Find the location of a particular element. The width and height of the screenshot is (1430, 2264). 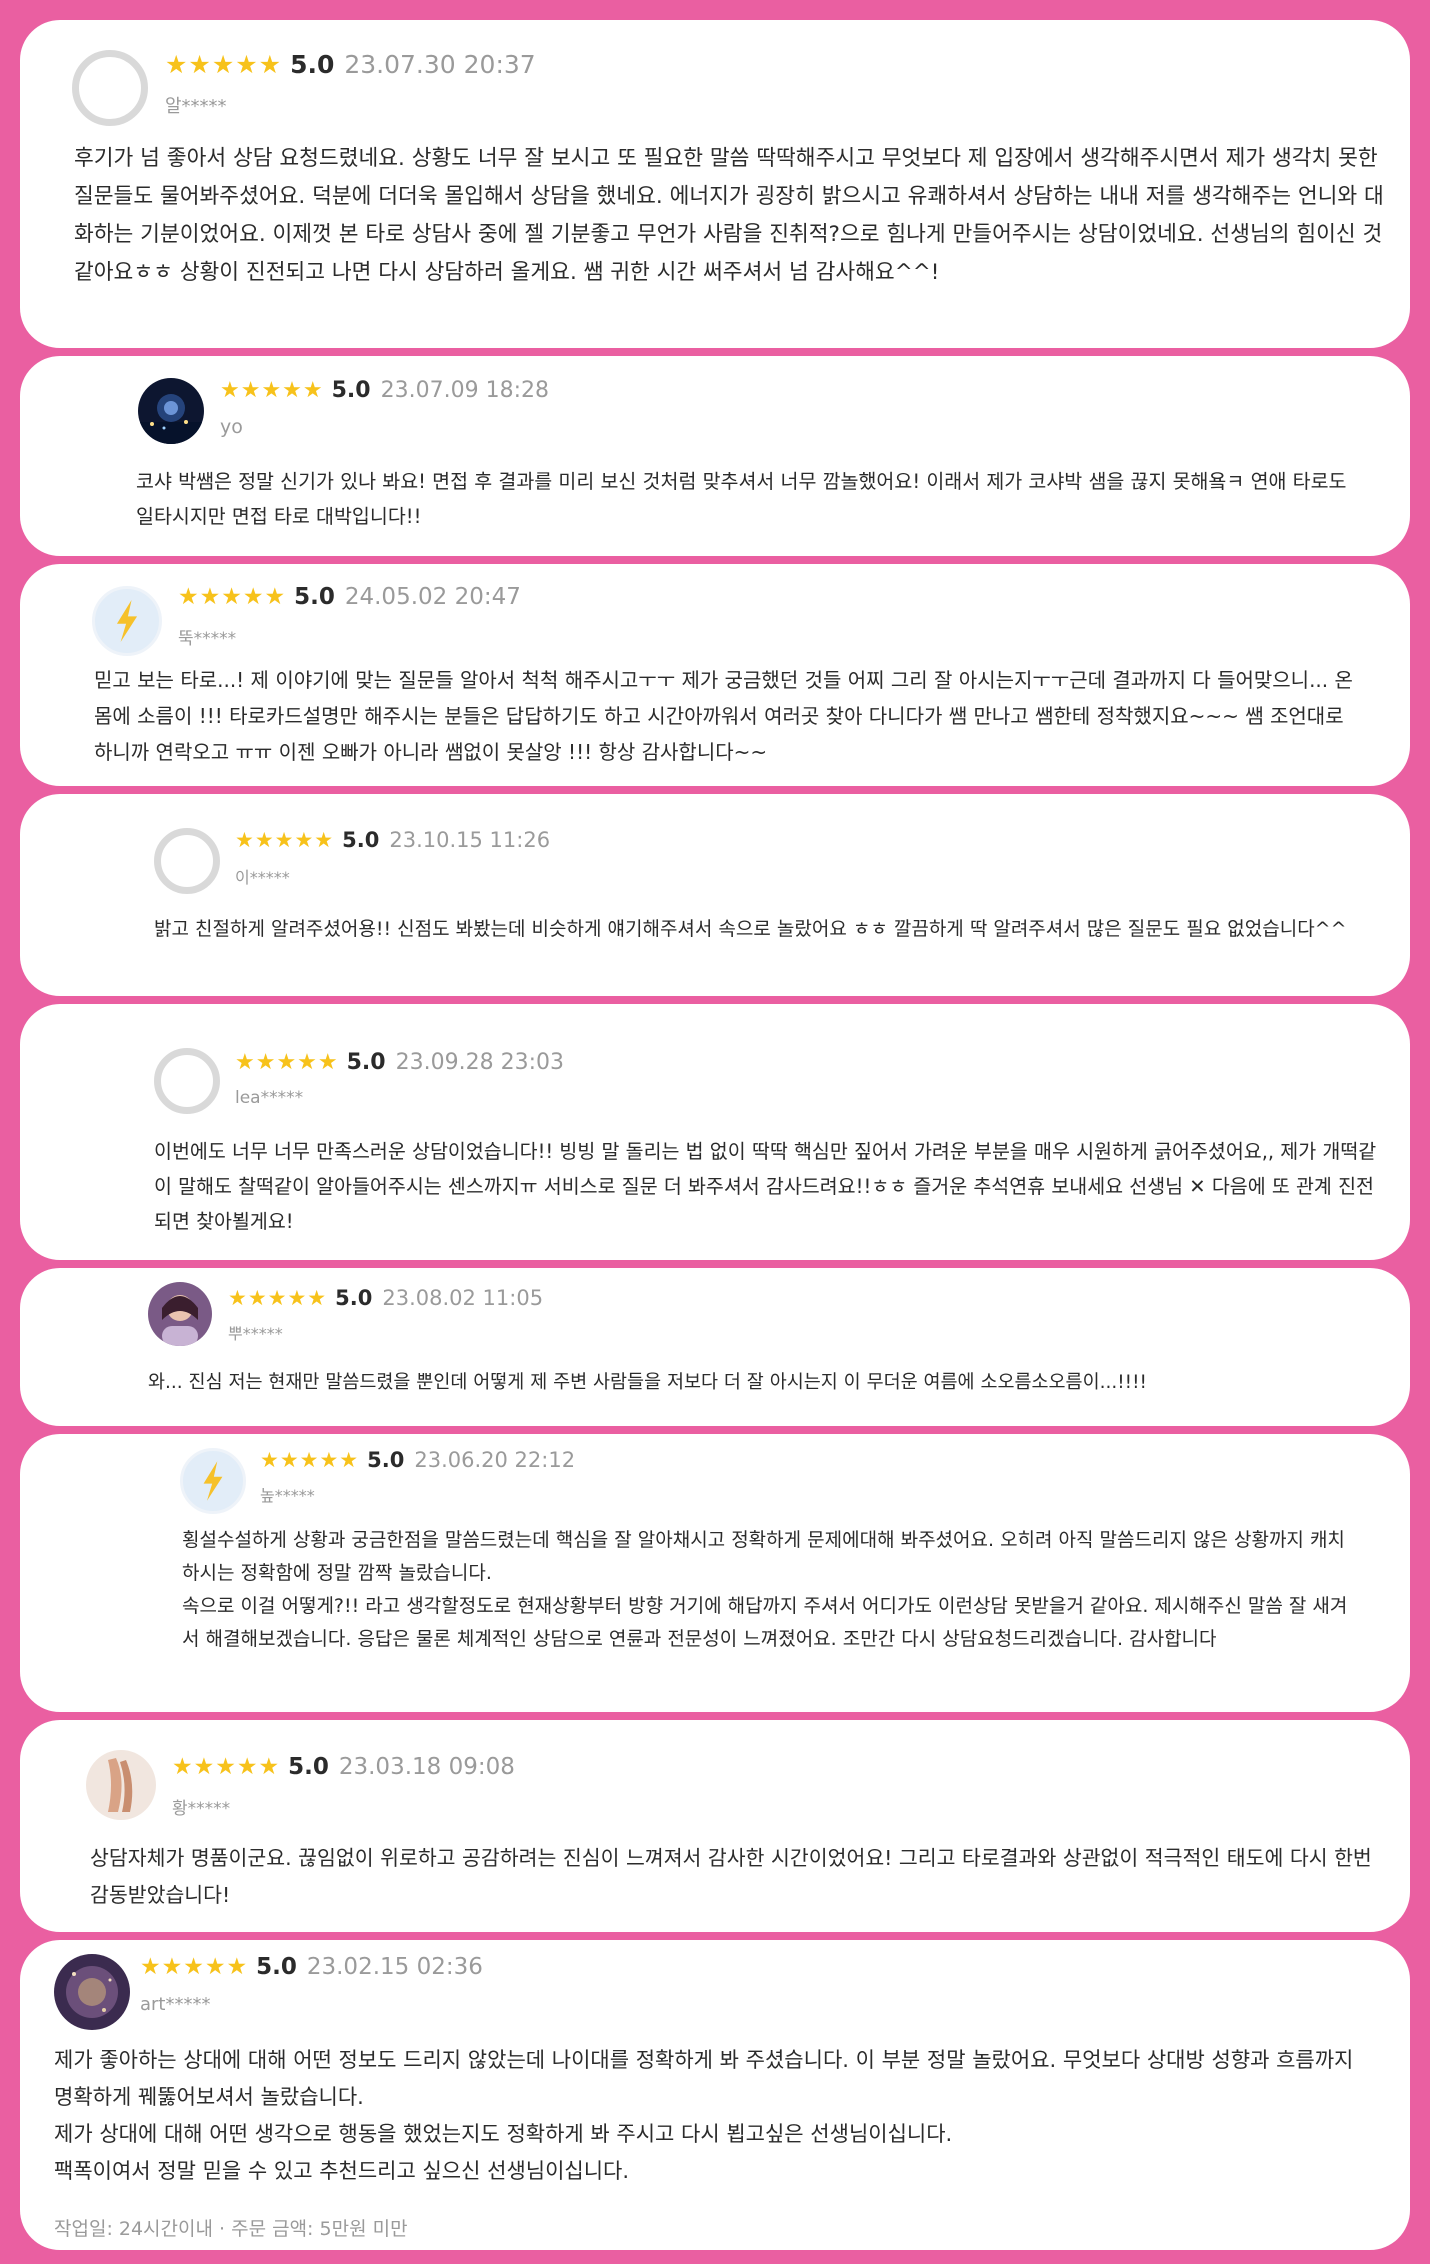

reviewer-name: 높***** is located at coordinates (287, 1495).